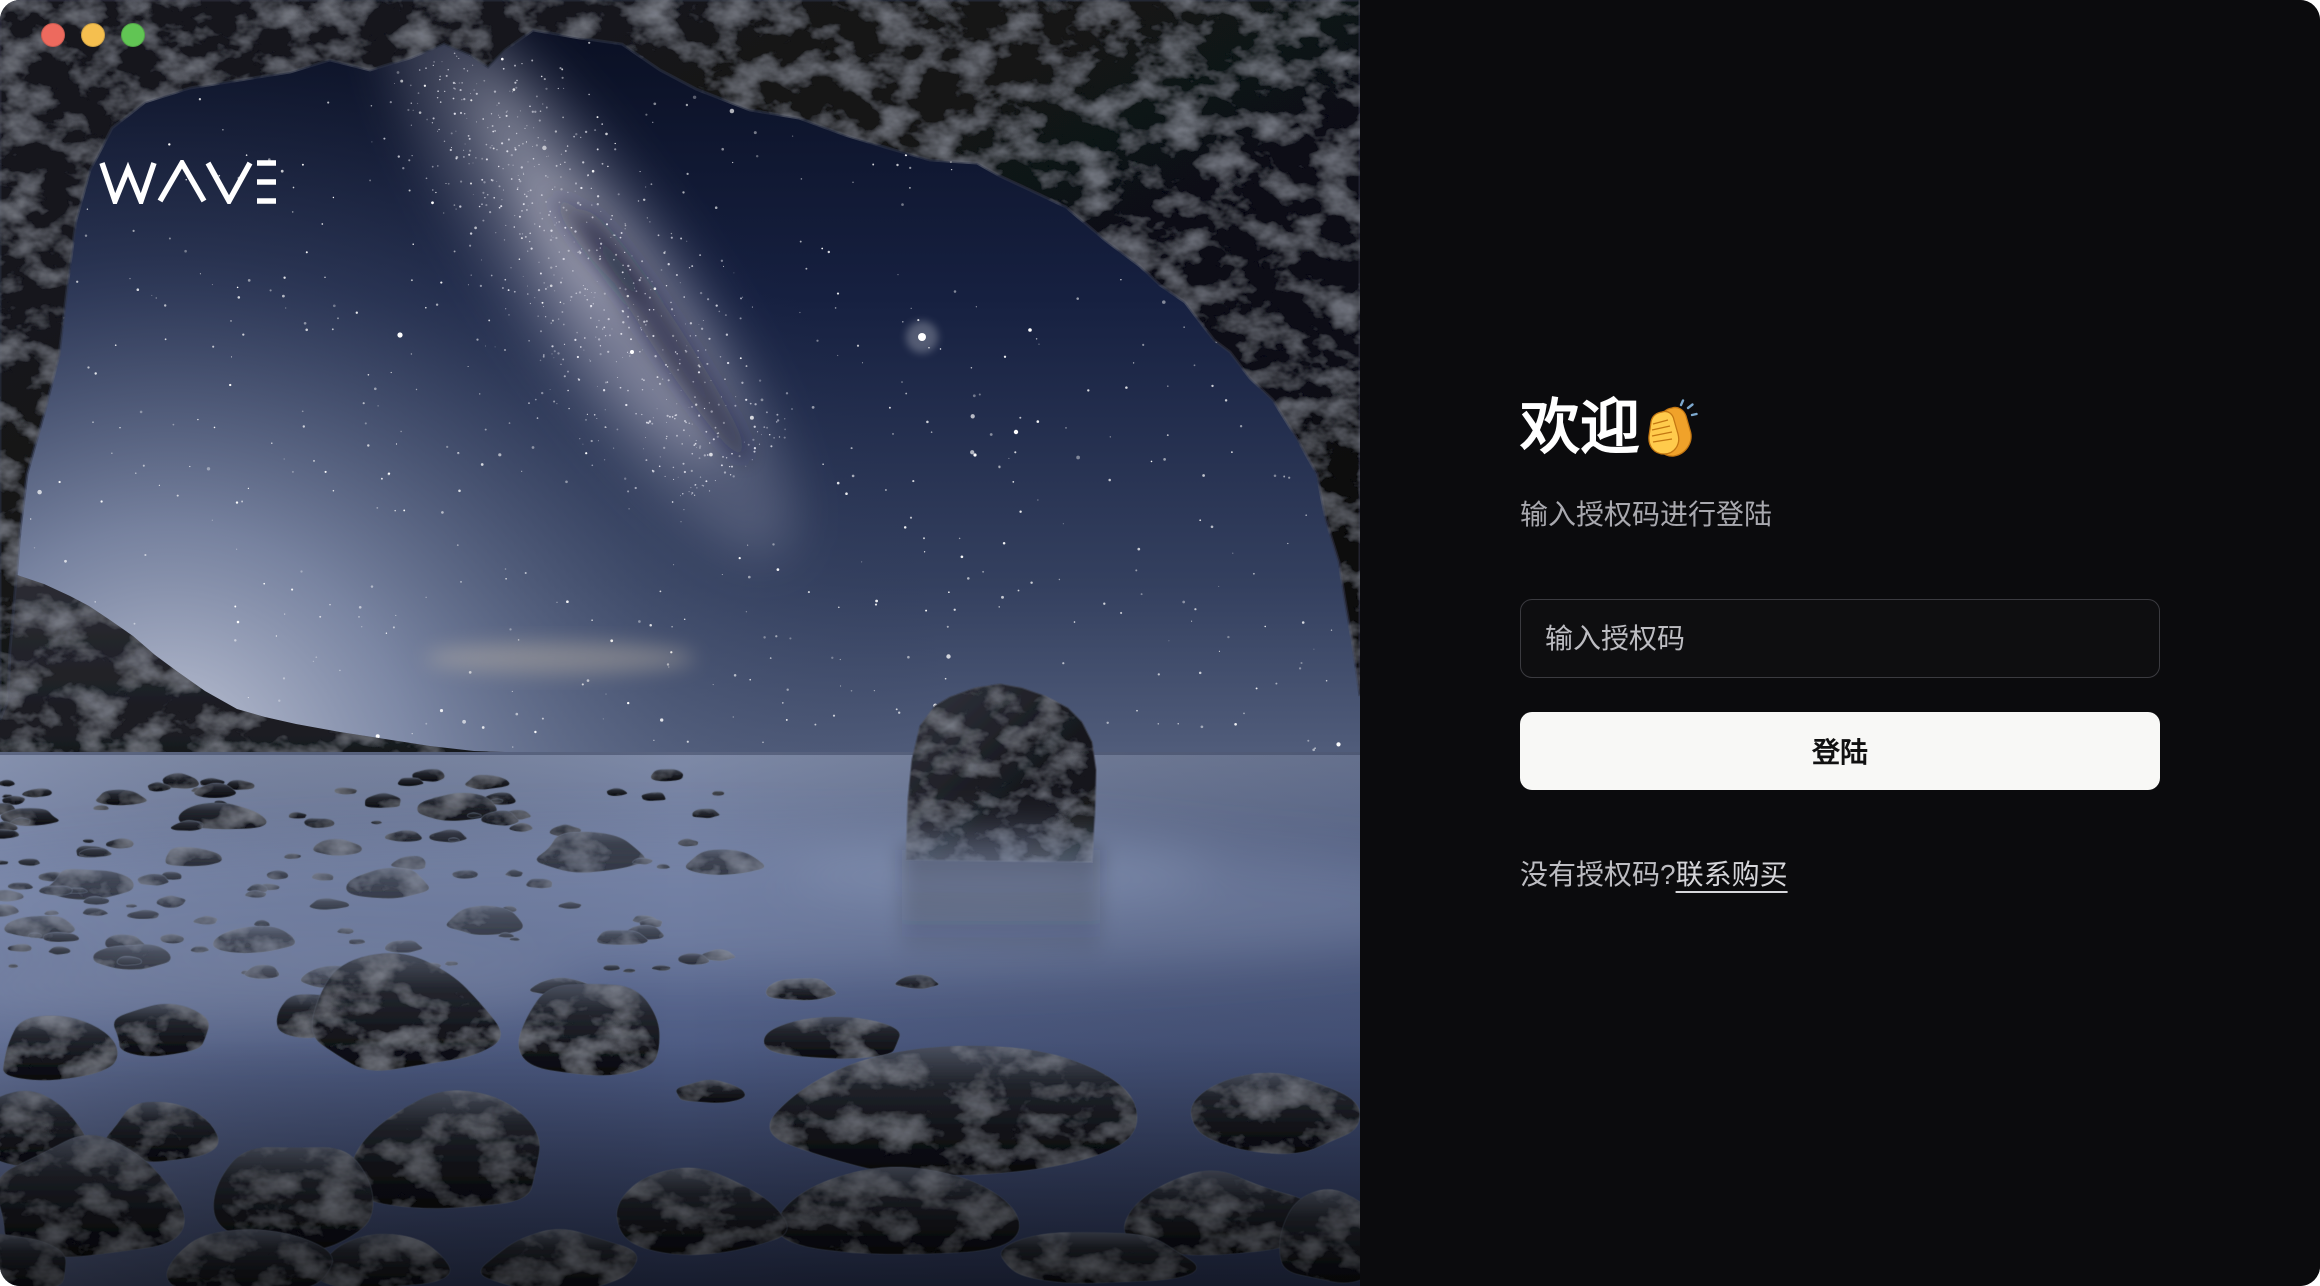  What do you see at coordinates (1646, 514) in the screenshot?
I see `login-subtitle: 输入授权码进行登陆` at bounding box center [1646, 514].